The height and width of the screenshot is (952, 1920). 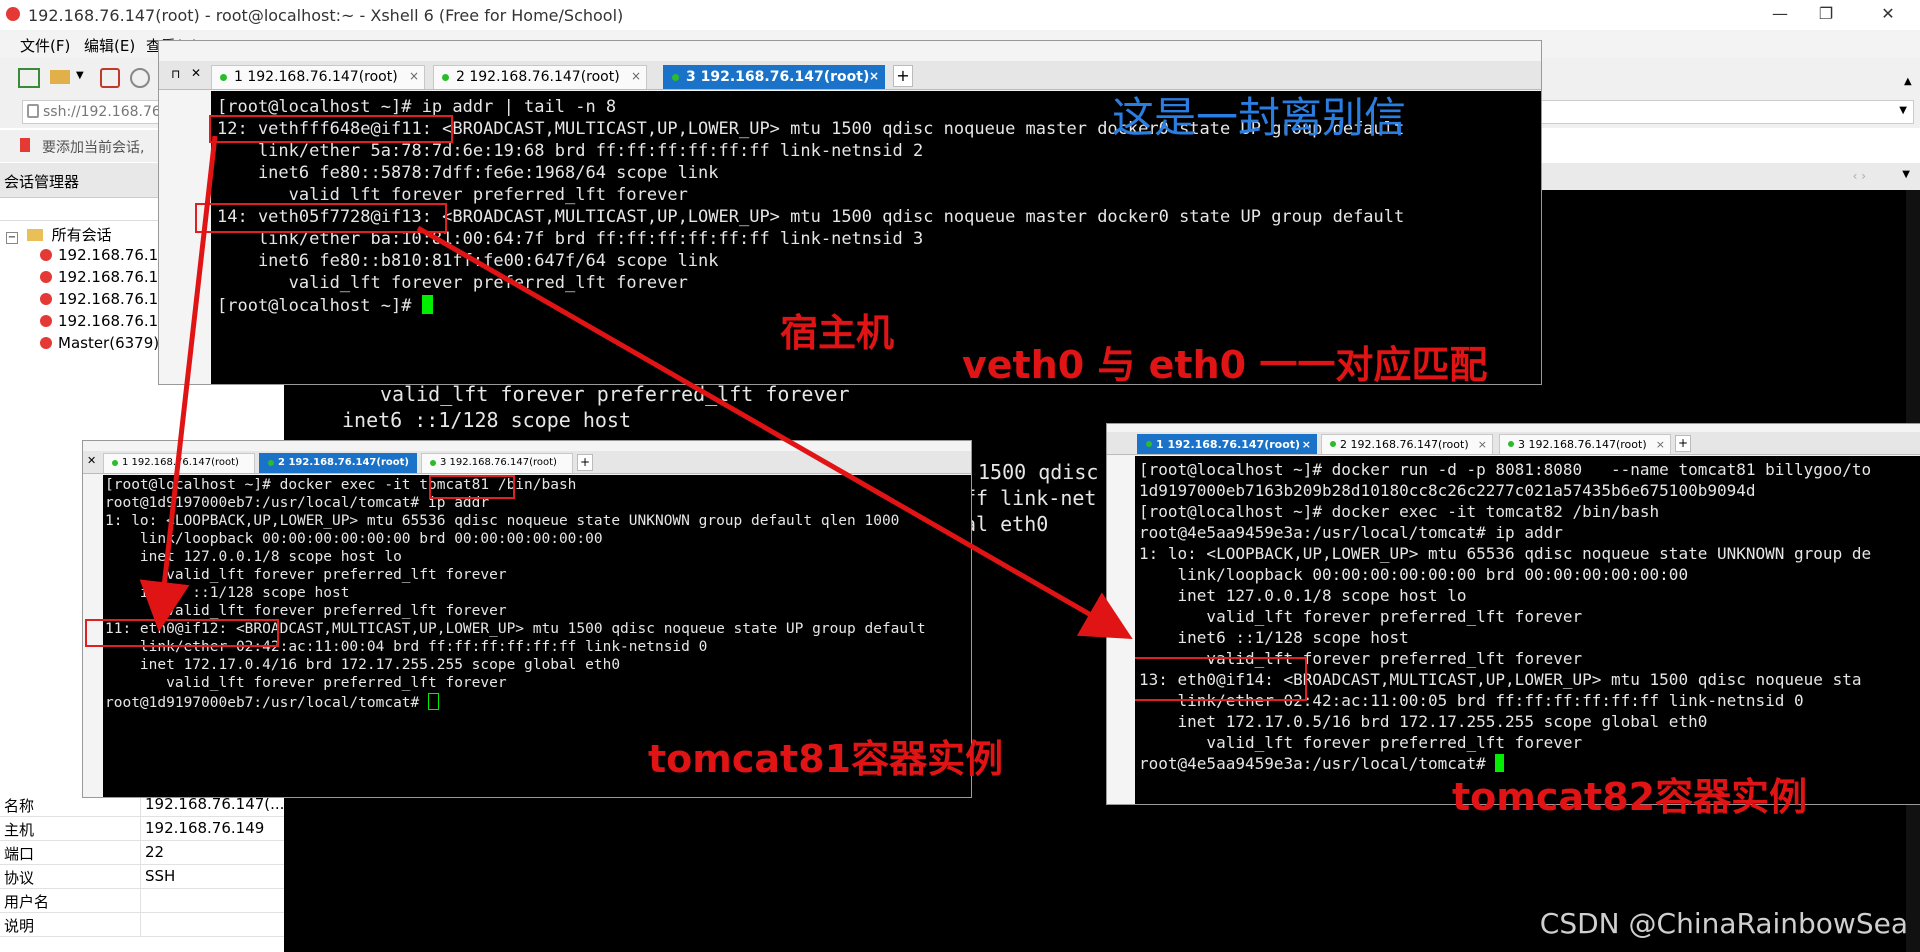 What do you see at coordinates (1259, 117) in the screenshot?
I see `annotation-title: 这是一封离别信` at bounding box center [1259, 117].